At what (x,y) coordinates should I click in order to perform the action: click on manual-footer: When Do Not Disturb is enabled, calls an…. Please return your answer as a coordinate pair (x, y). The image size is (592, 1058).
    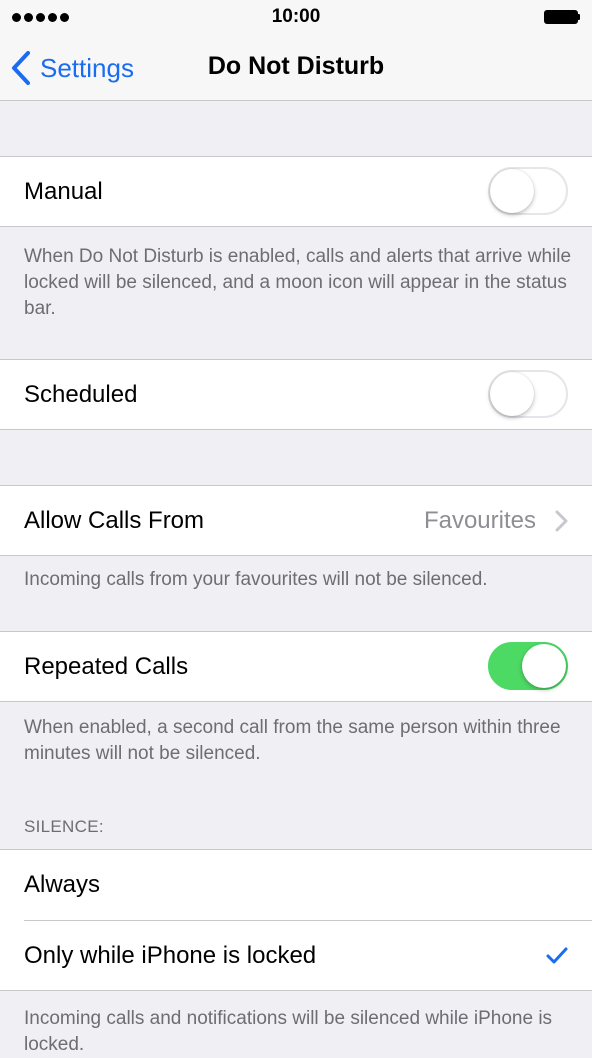
    Looking at the image, I should click on (298, 282).